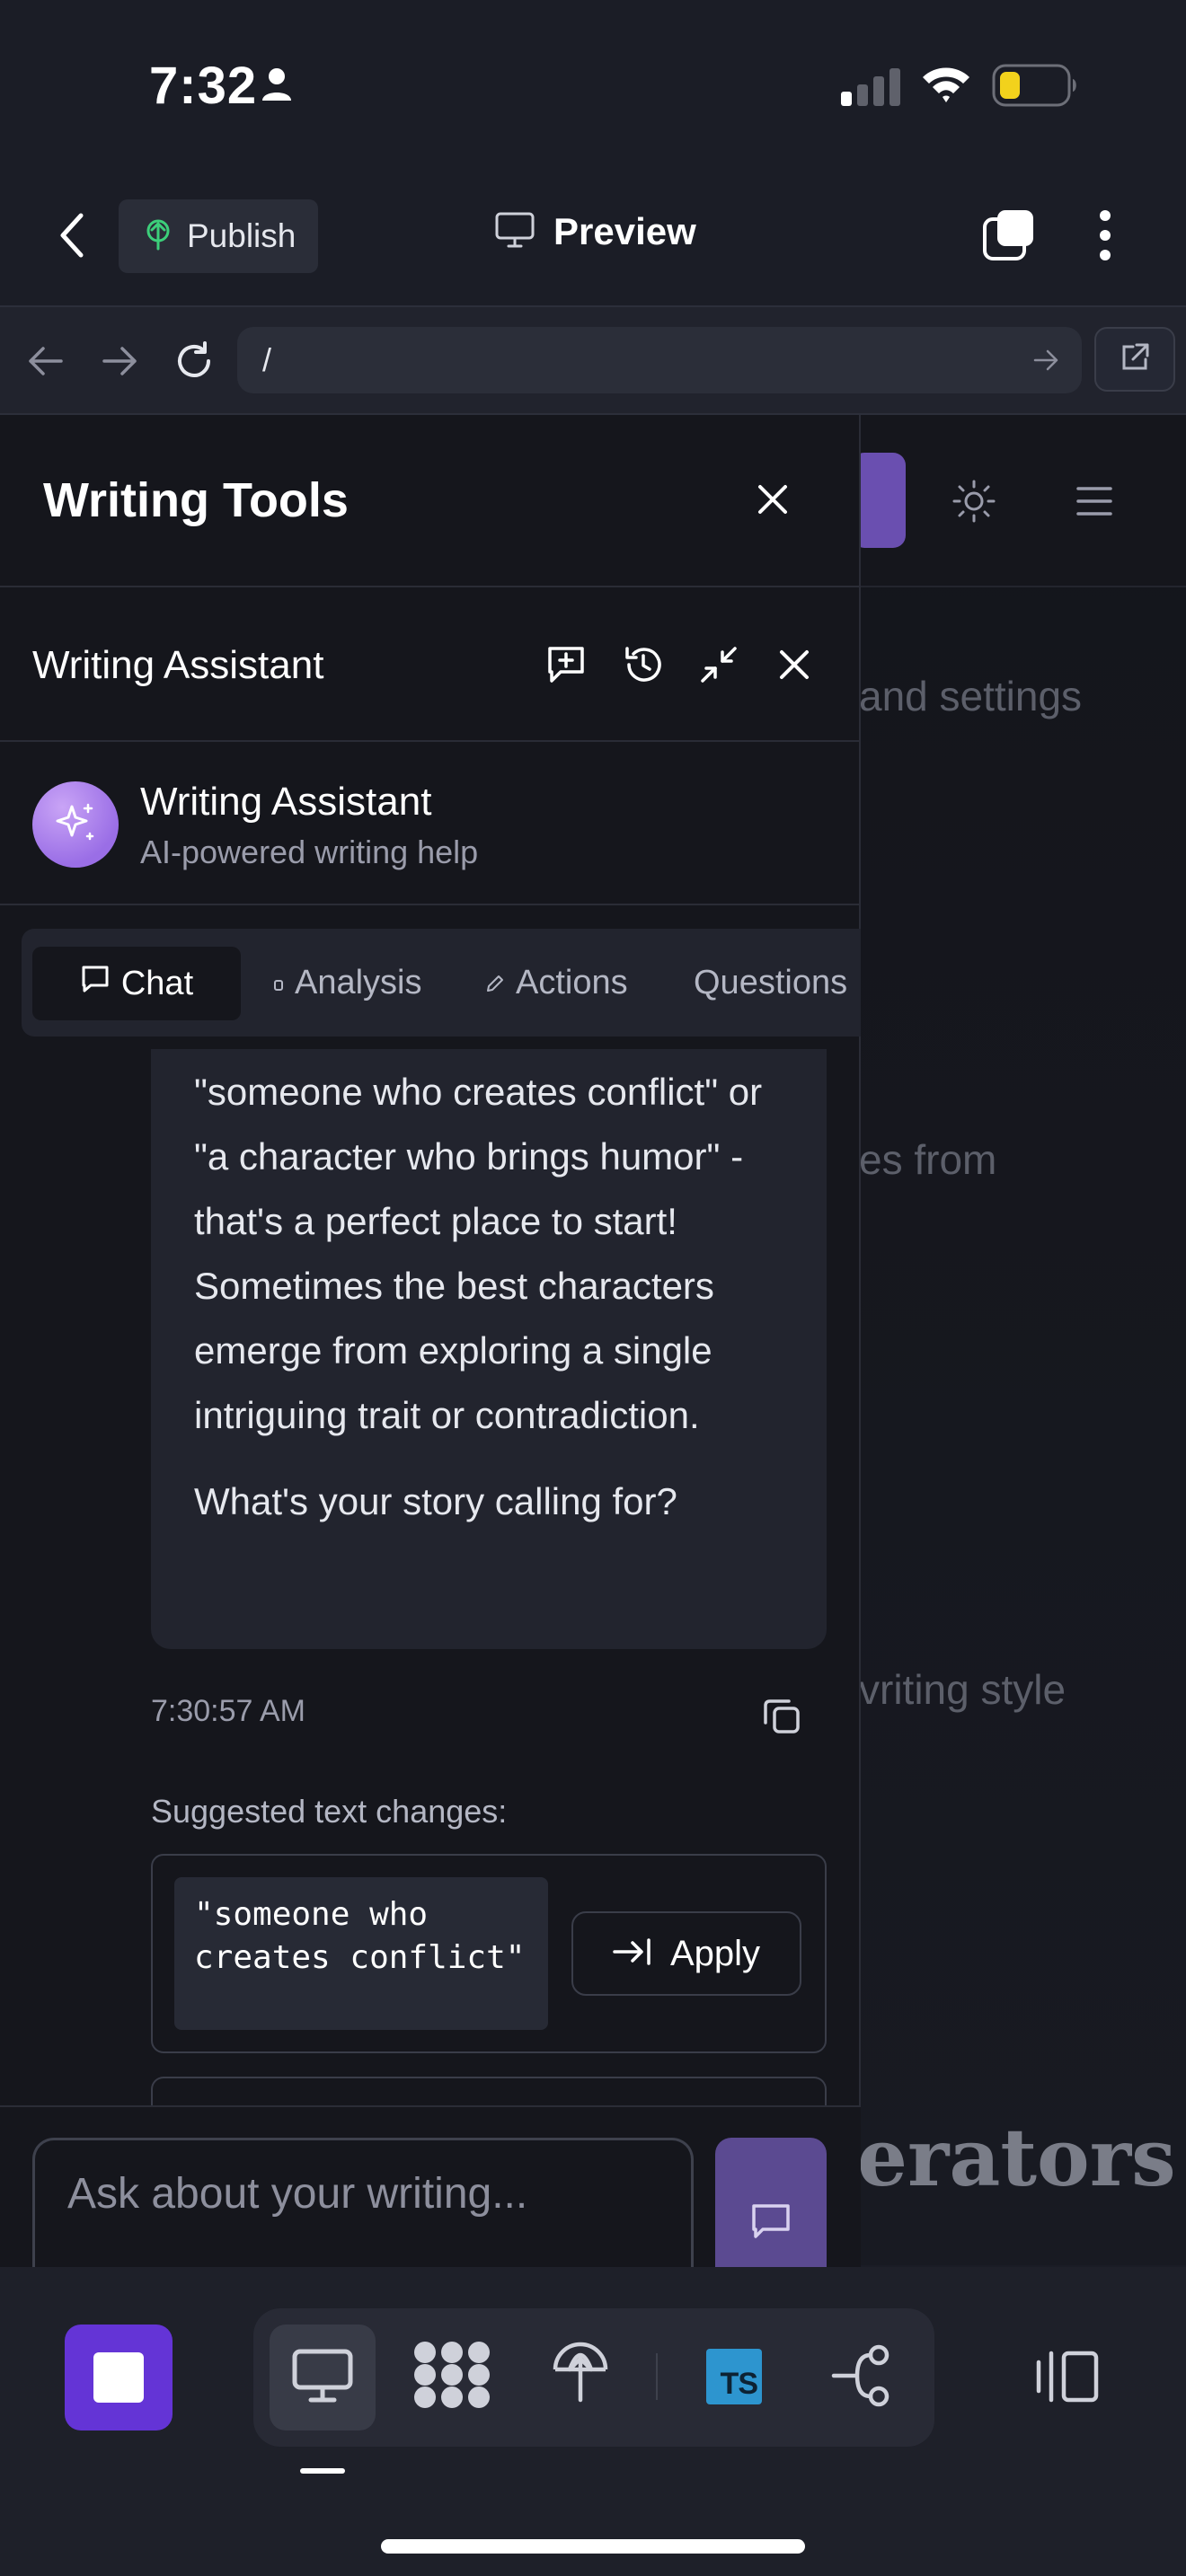 The image size is (1186, 2576). What do you see at coordinates (862, 2378) in the screenshot?
I see `git-branch-icon` at bounding box center [862, 2378].